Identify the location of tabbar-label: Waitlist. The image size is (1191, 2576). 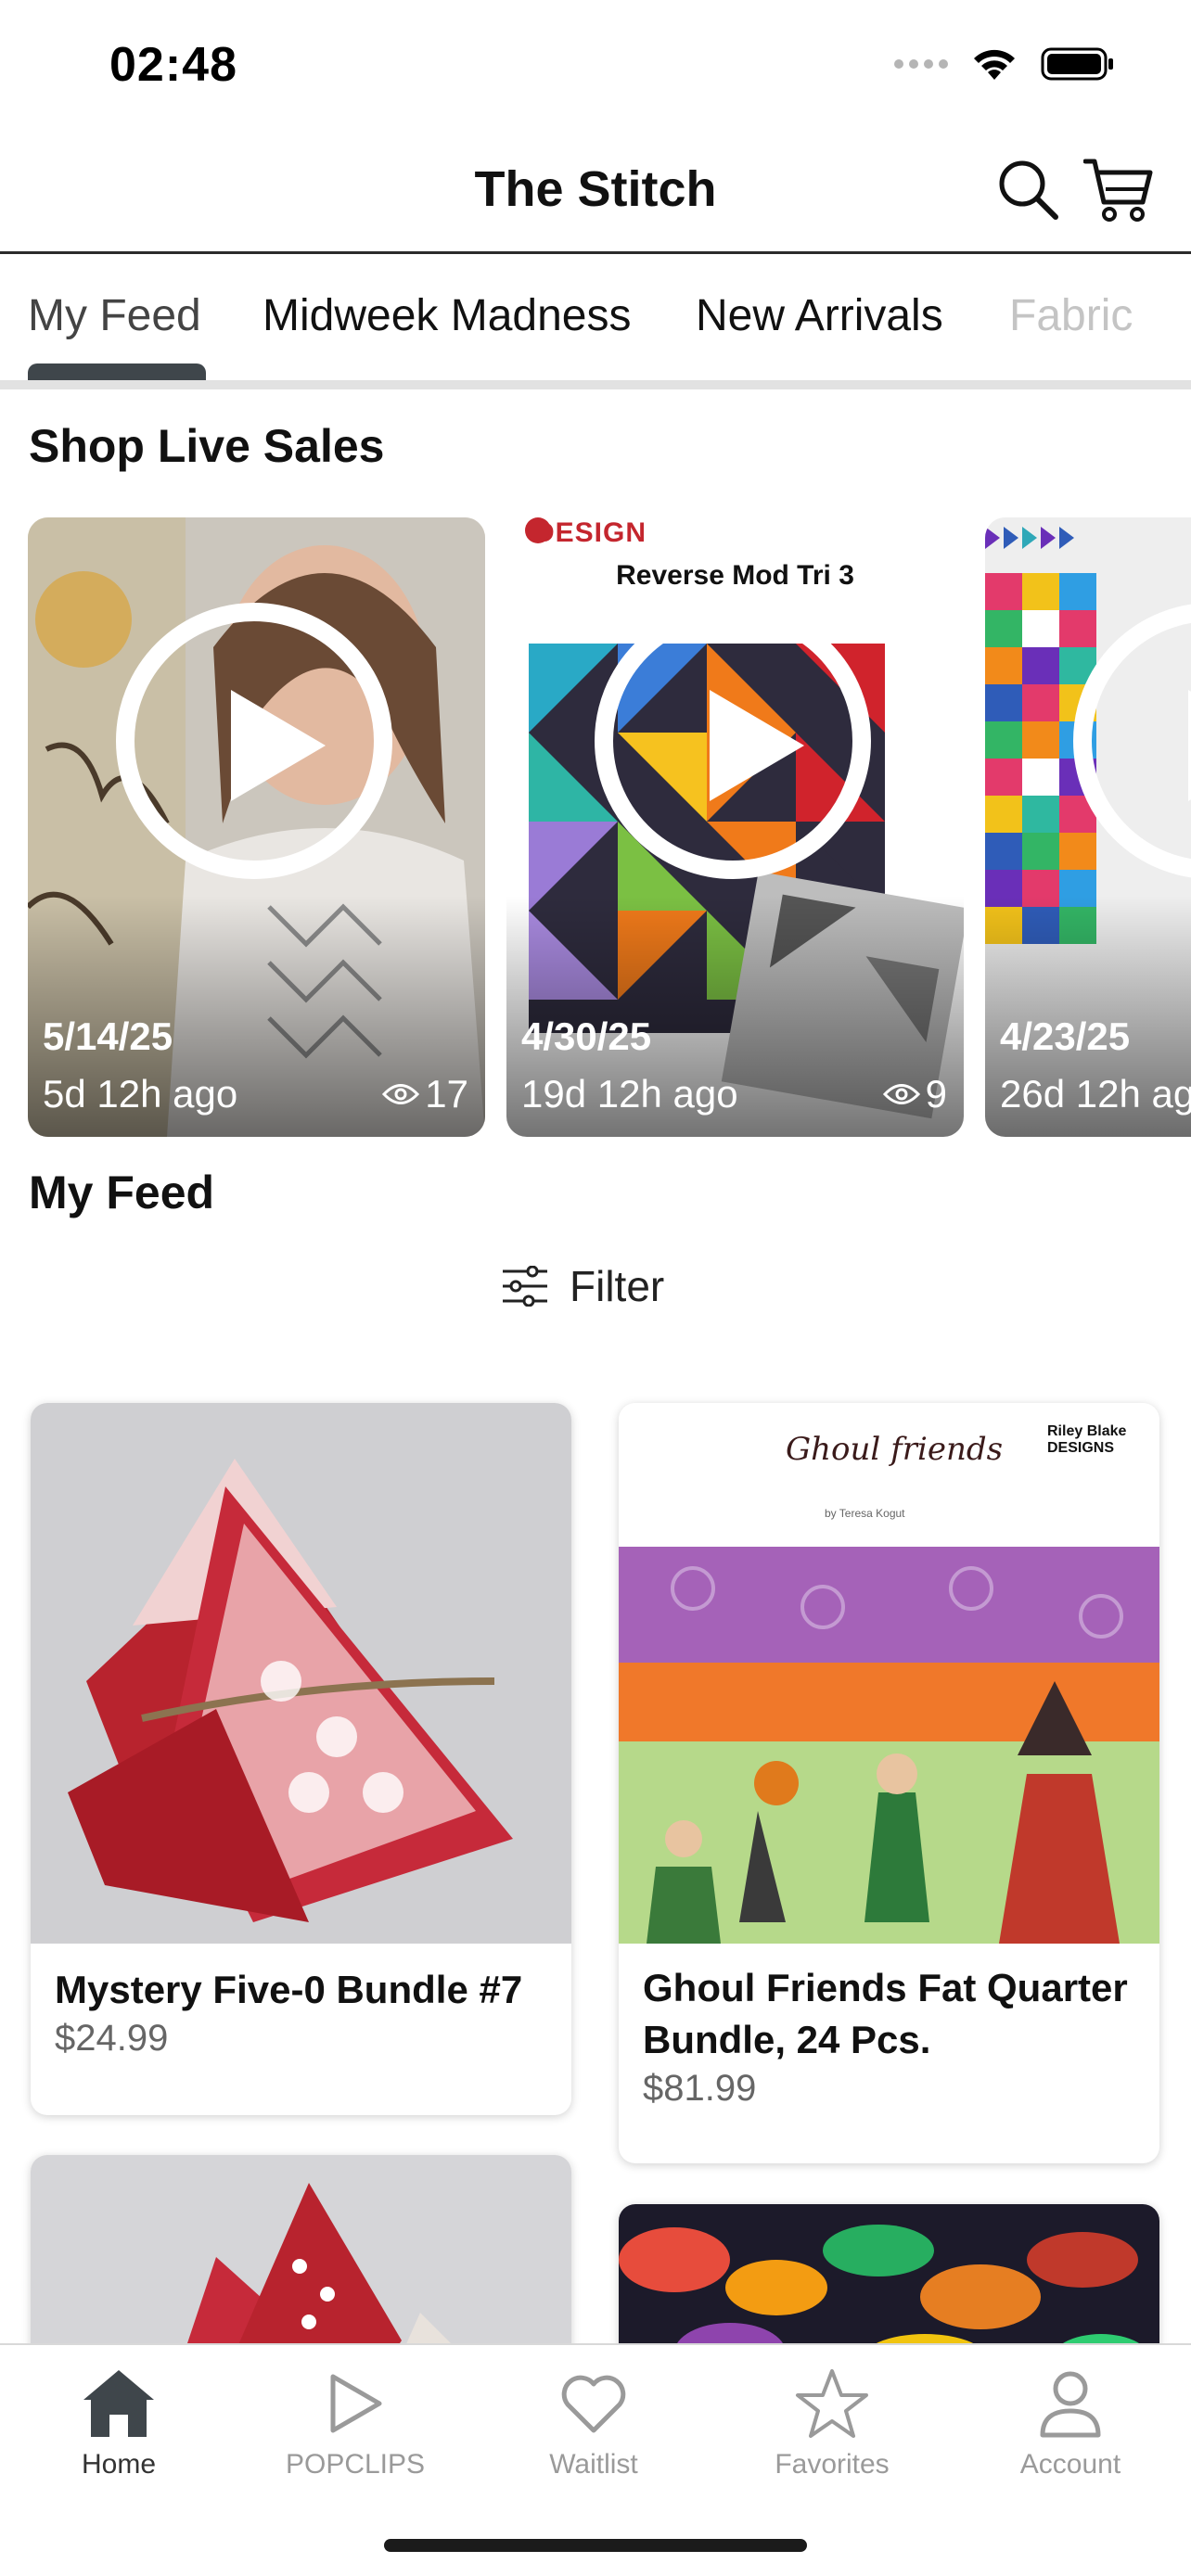
(593, 2464).